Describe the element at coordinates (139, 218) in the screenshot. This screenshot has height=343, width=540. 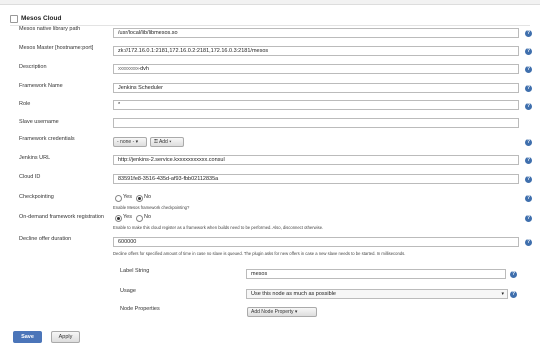
I see `on-demand-no-radio` at that location.